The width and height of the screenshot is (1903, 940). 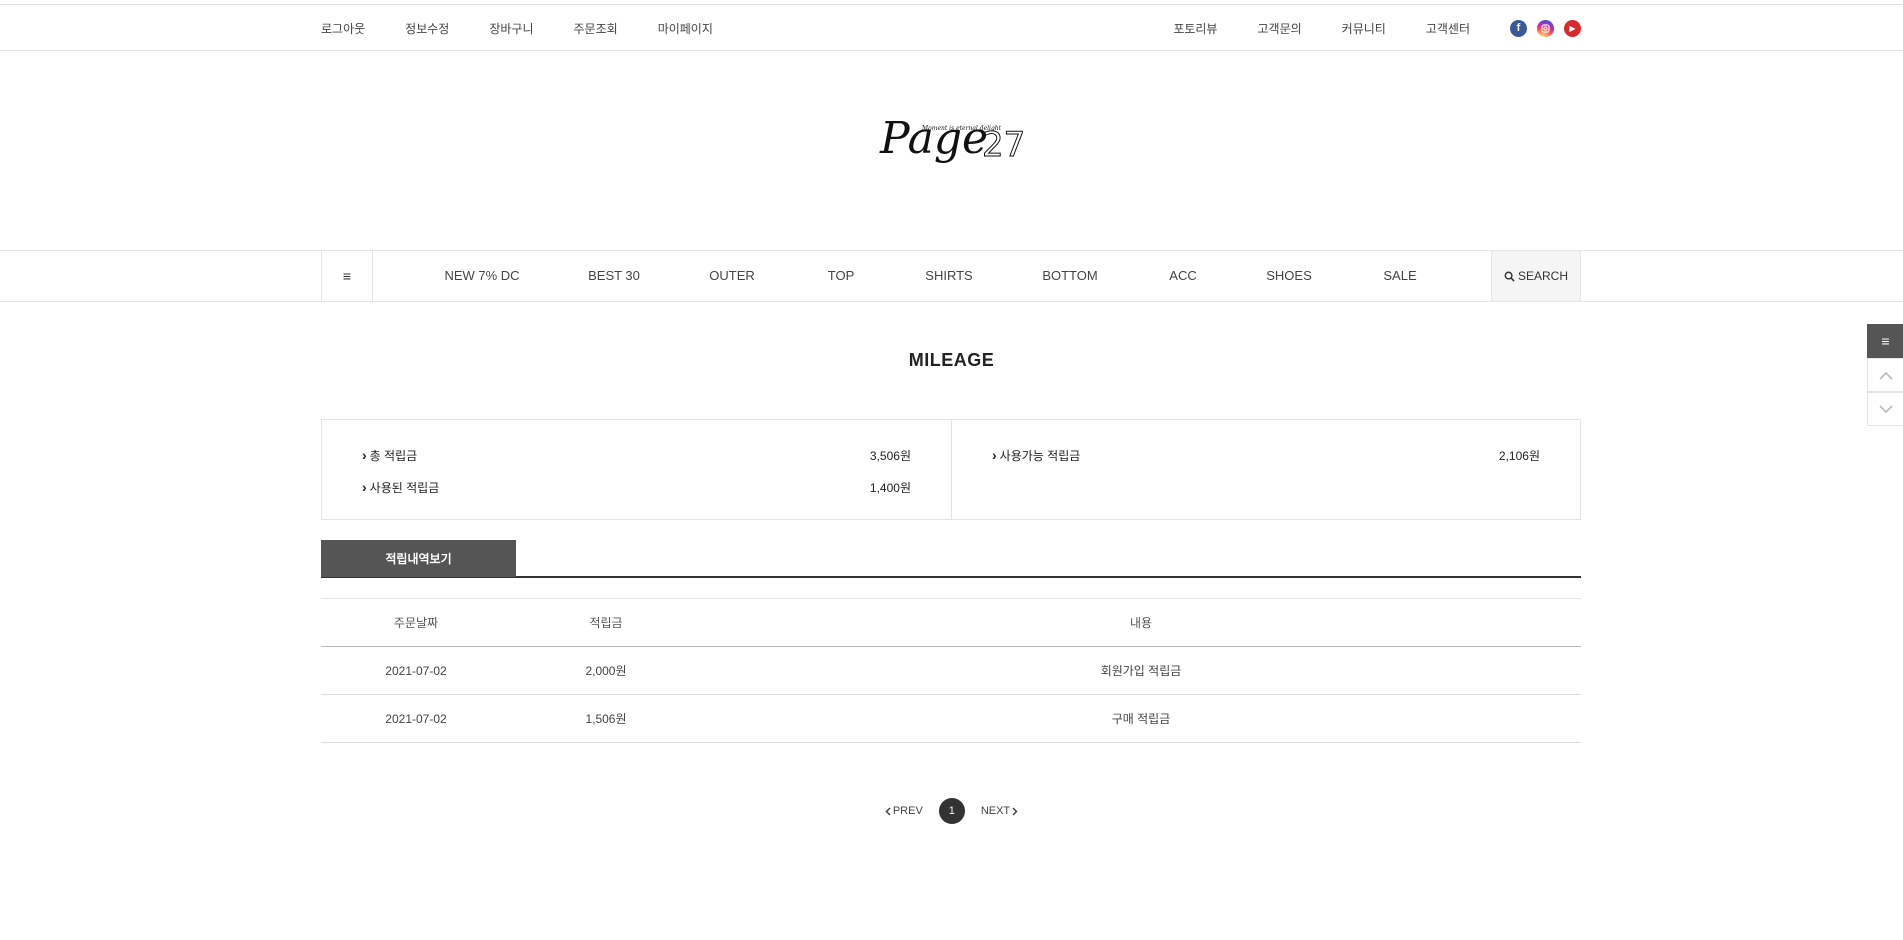 I want to click on logo-text: Page, so click(x=933, y=138).